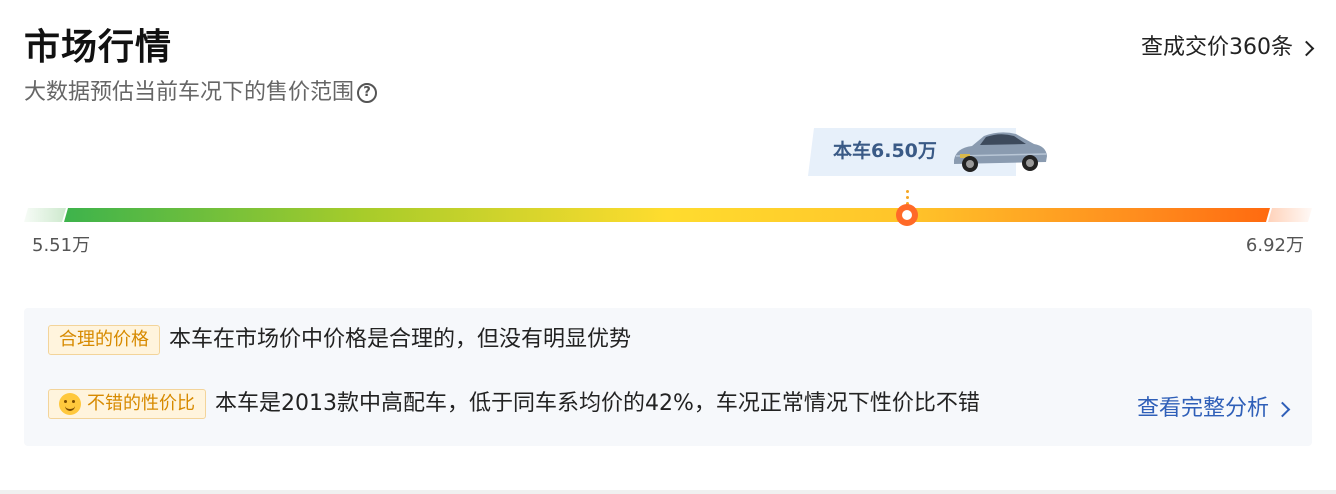 The image size is (1336, 494). What do you see at coordinates (668, 492) in the screenshot?
I see `card-bottom-divider` at bounding box center [668, 492].